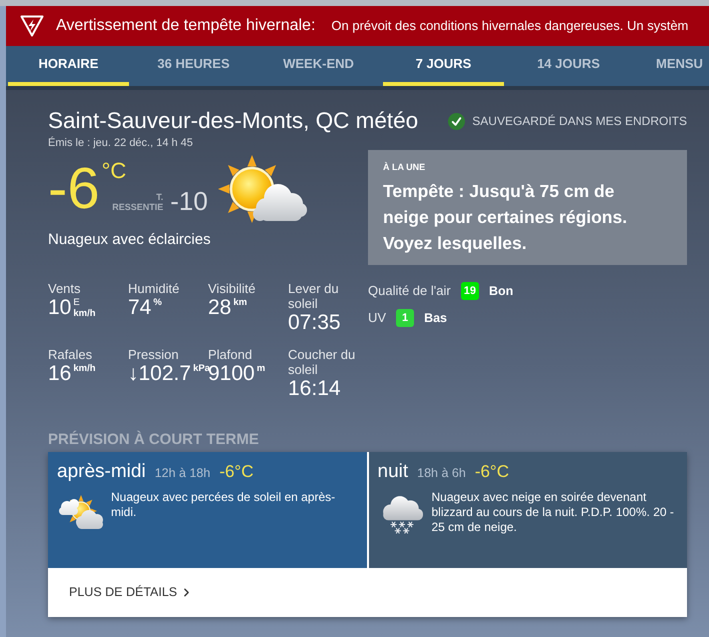 The height and width of the screenshot is (637, 709). What do you see at coordinates (231, 374) in the screenshot?
I see `stat-value: 9100` at bounding box center [231, 374].